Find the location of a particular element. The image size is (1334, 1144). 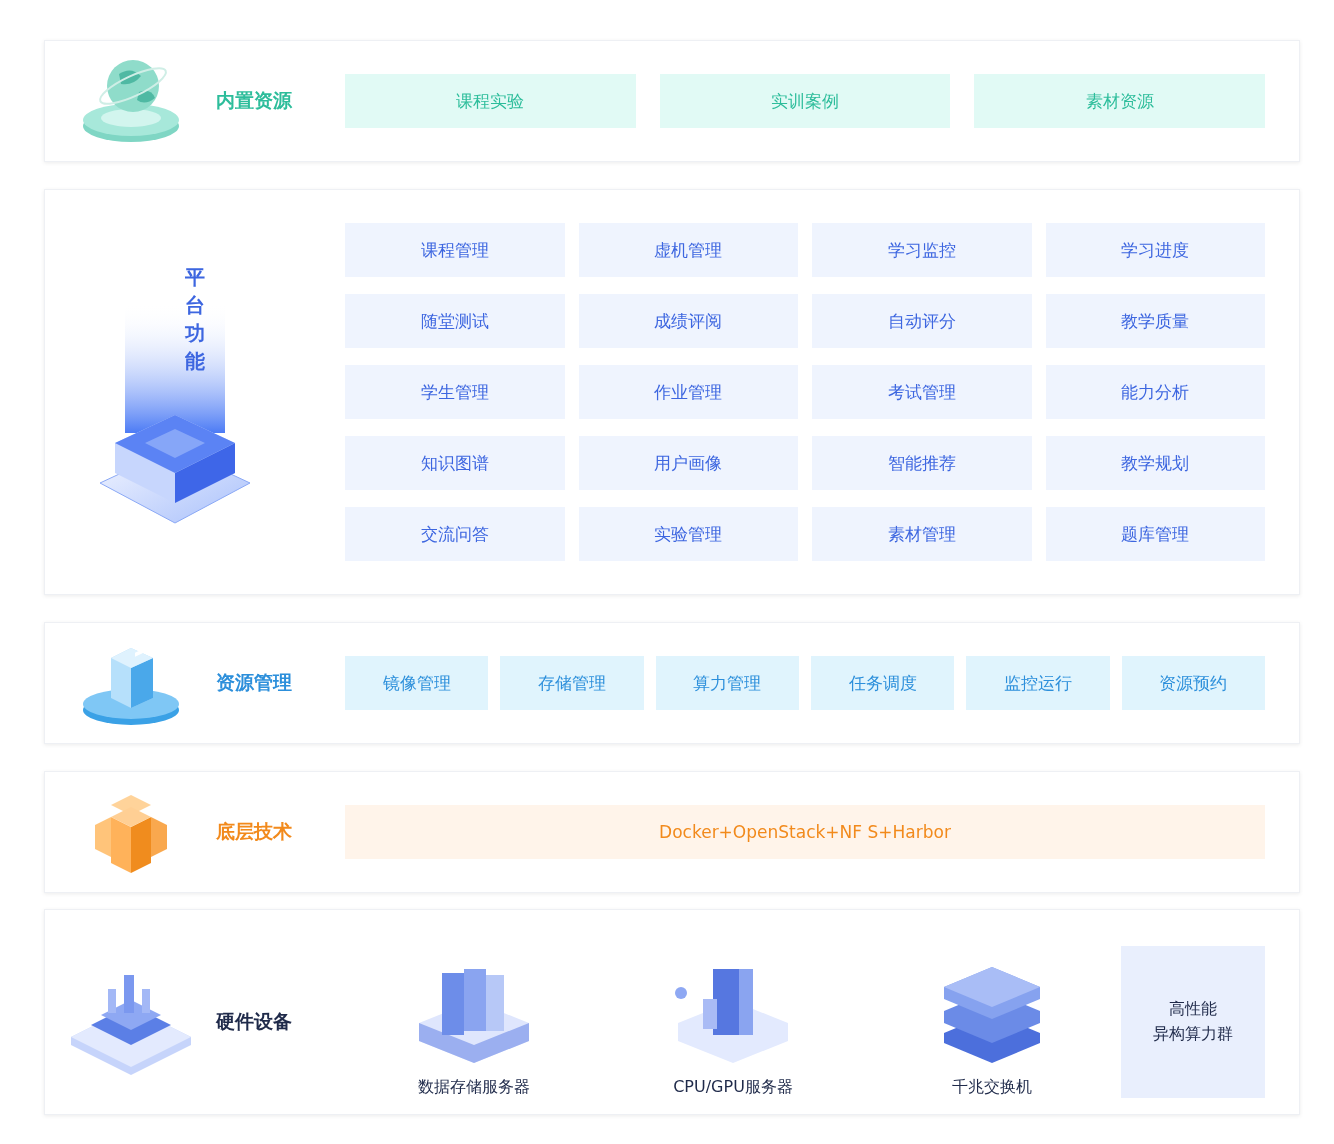

feature-item: 虚机管理 is located at coordinates (688, 250).